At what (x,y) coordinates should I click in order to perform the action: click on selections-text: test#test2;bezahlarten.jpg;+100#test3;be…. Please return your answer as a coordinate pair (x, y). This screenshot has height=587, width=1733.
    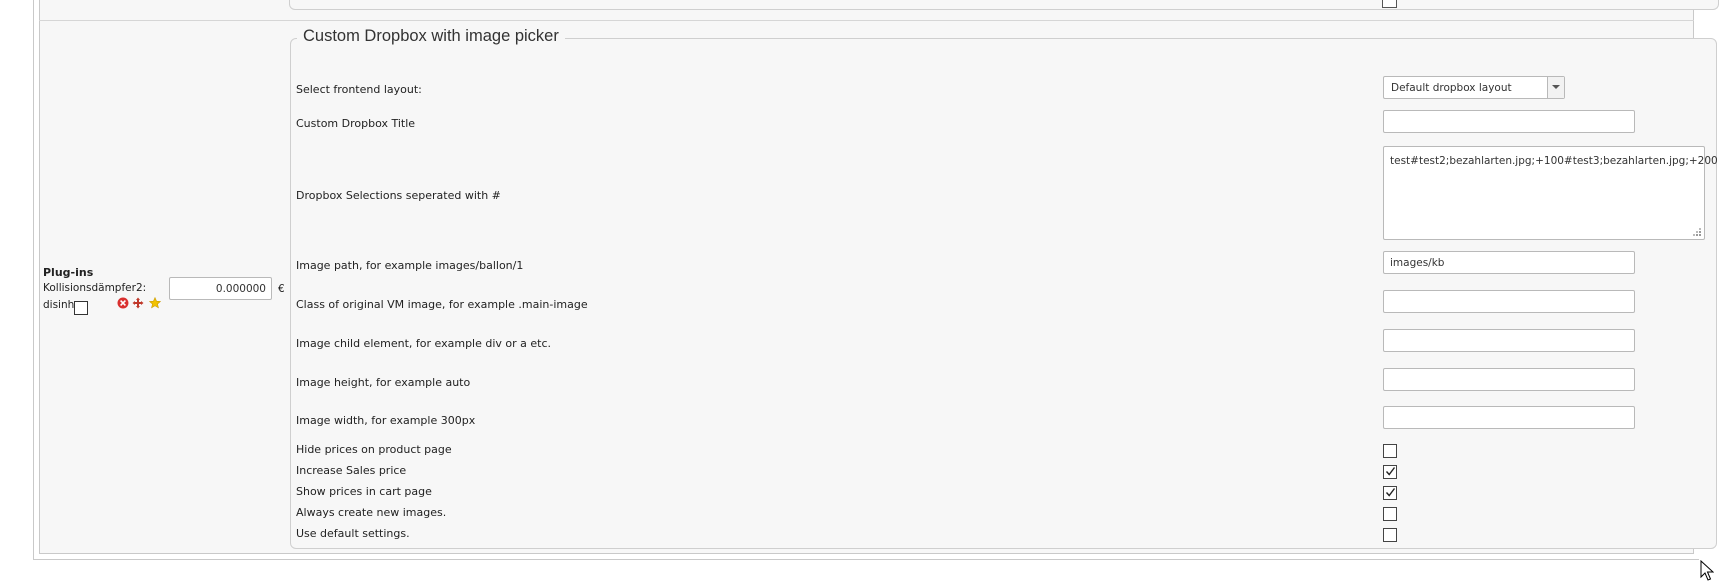
    Looking at the image, I should click on (1554, 161).